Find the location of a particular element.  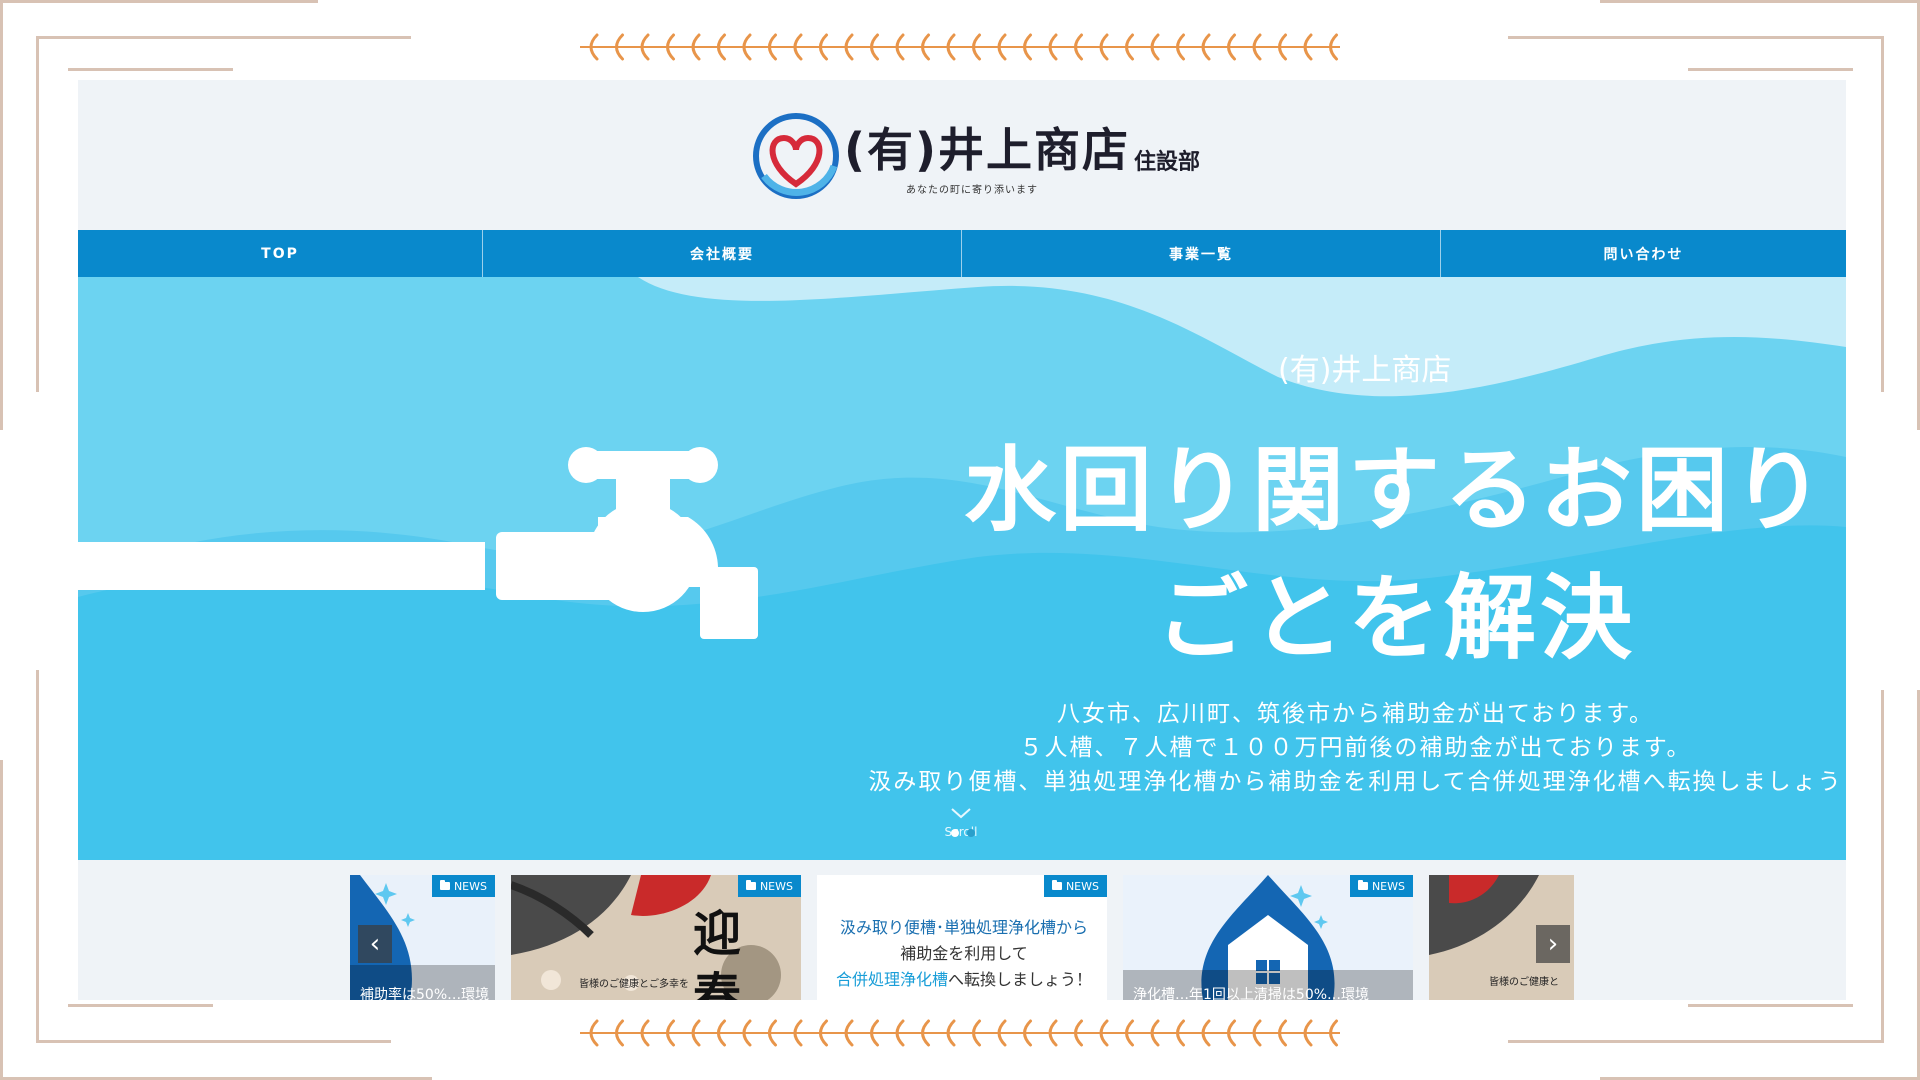

nav-item-top: TOP is located at coordinates (280, 253).